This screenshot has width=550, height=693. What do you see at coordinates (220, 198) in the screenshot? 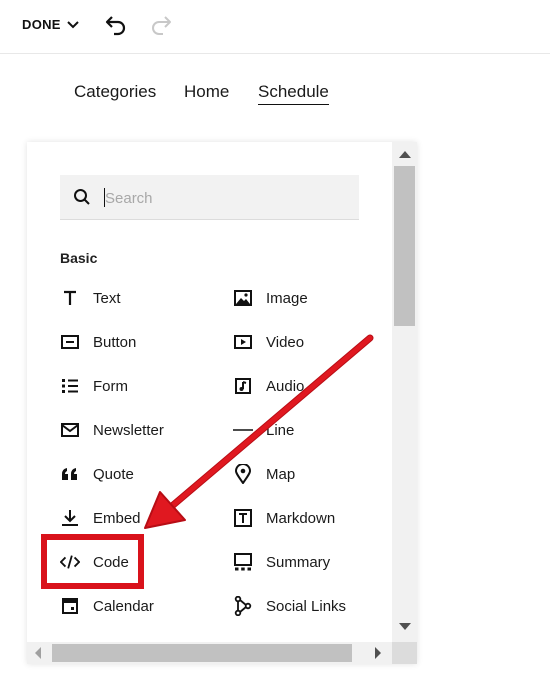
I see `search-input` at bounding box center [220, 198].